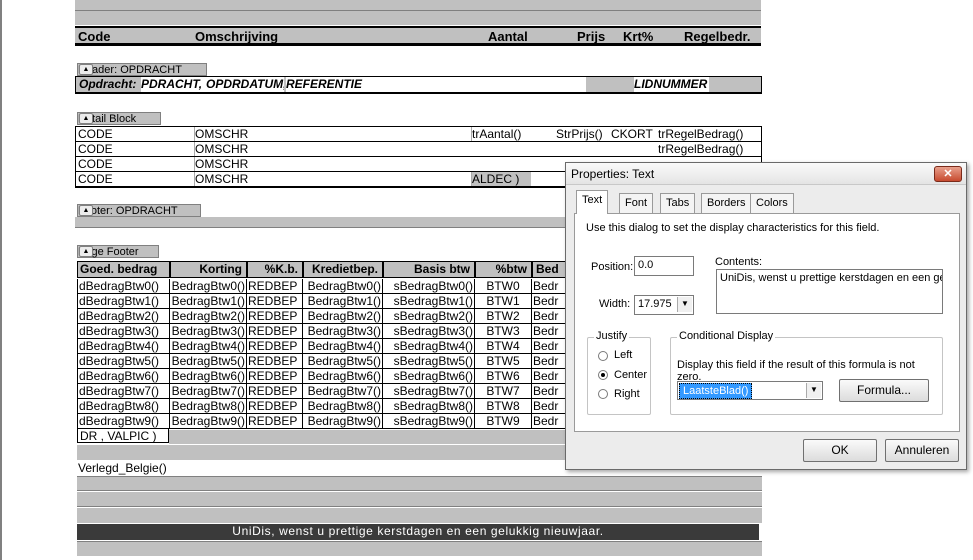  I want to click on pf-header-basis: Basis btw, so click(429, 269).